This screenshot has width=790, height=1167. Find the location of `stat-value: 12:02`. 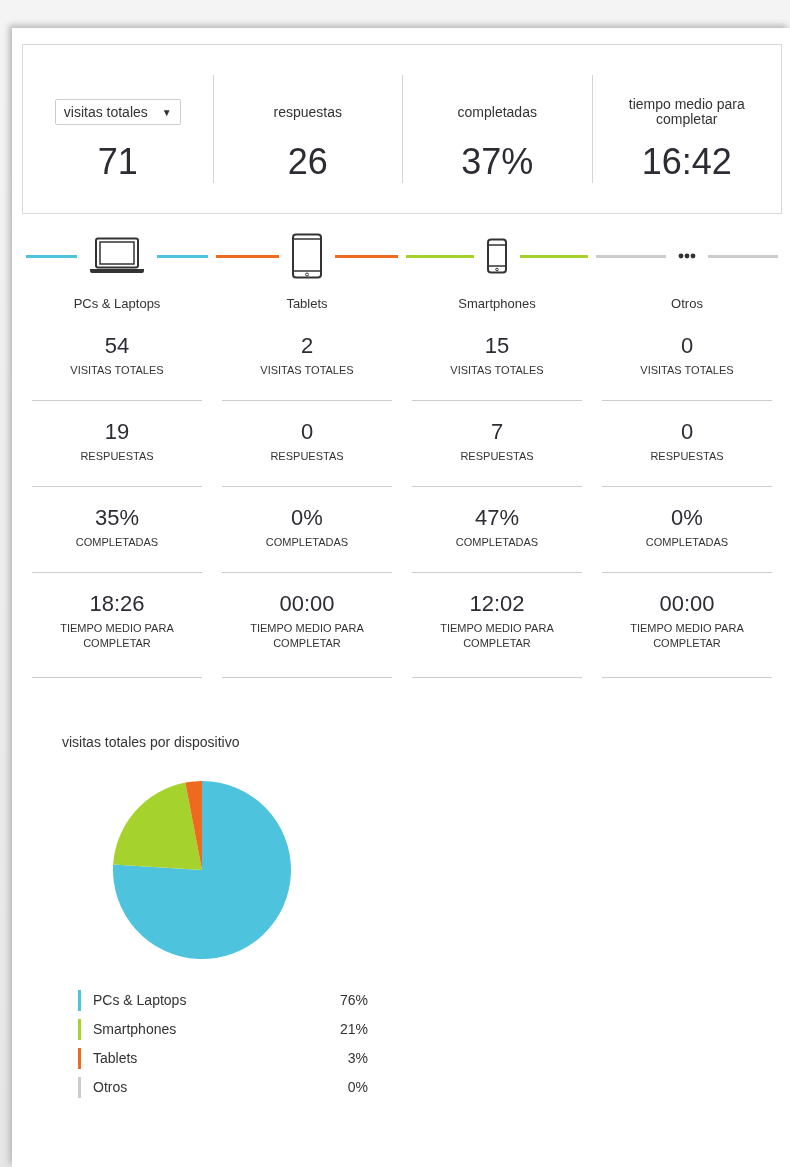

stat-value: 12:02 is located at coordinates (497, 604).